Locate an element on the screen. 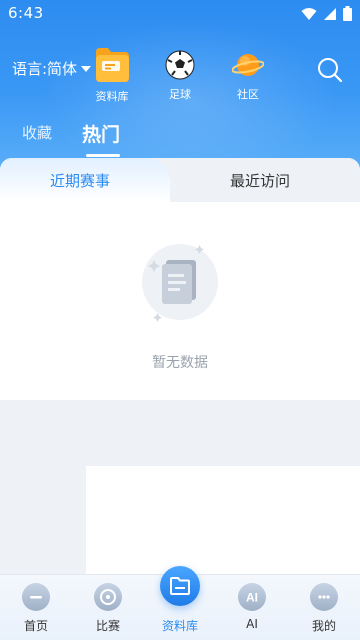 The image size is (360, 640). nav-football: 足球 is located at coordinates (180, 76).